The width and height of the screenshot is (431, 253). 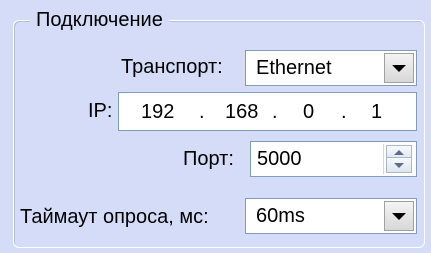 I want to click on port-spin-buttons, so click(x=398, y=159).